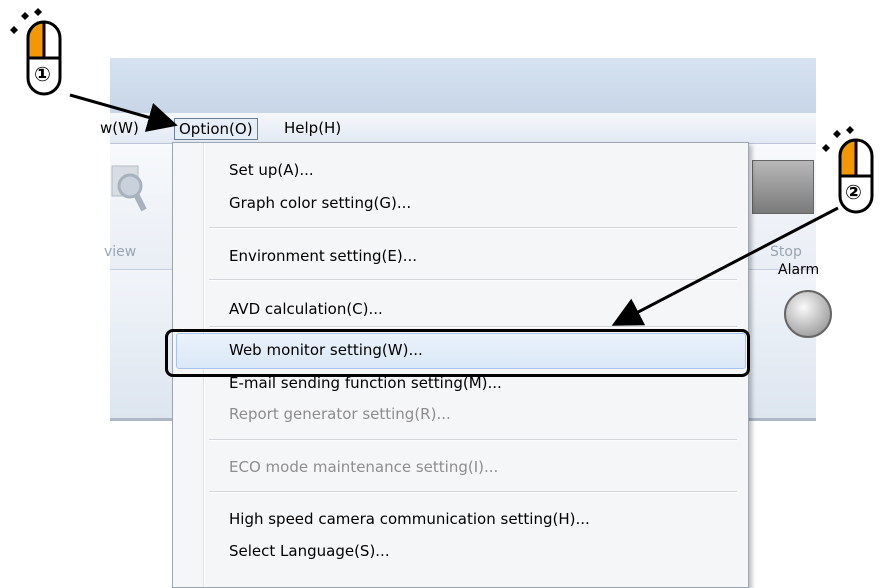 The height and width of the screenshot is (588, 894). Describe the element at coordinates (725, 266) in the screenshot. I see `arrow-step2` at that location.